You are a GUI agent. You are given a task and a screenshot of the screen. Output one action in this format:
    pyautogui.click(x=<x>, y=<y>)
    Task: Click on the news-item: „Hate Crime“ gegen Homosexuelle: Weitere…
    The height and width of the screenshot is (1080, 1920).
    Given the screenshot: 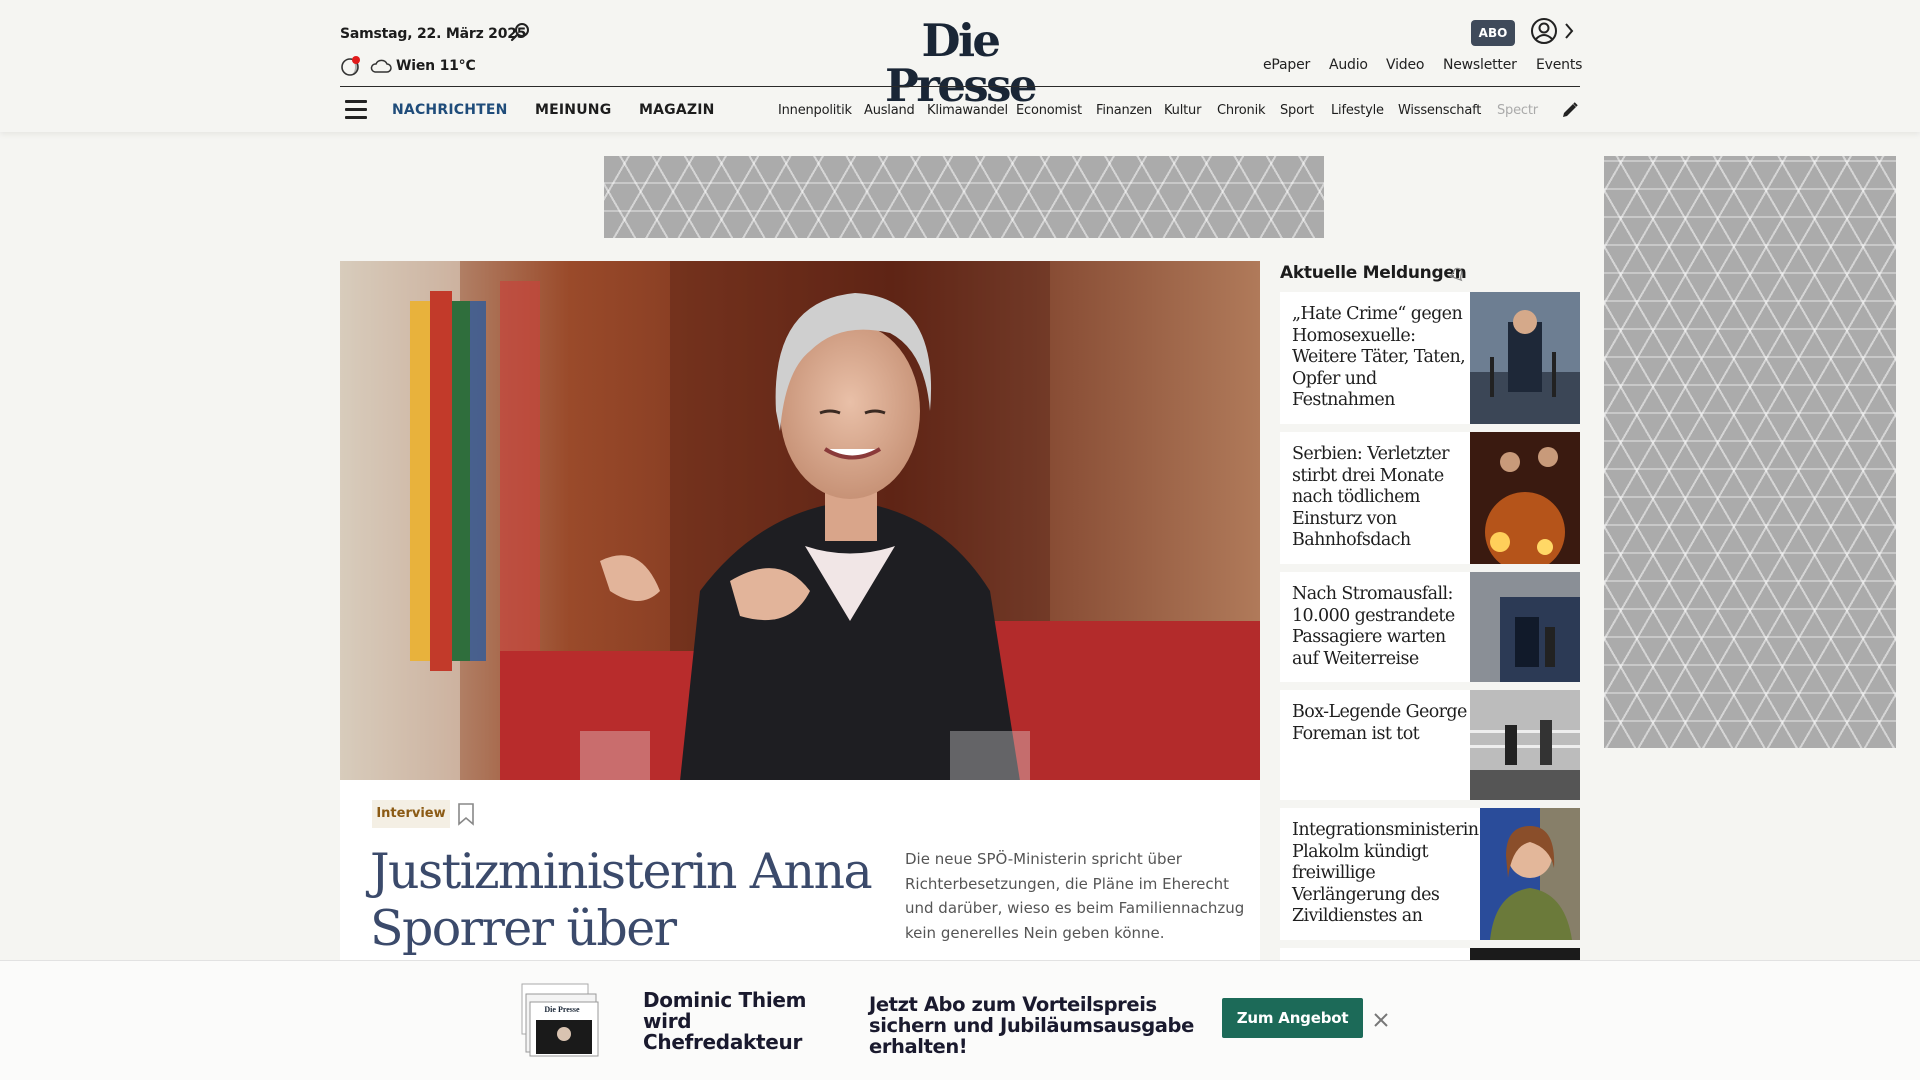 What is the action you would take?
    pyautogui.click(x=1430, y=358)
    